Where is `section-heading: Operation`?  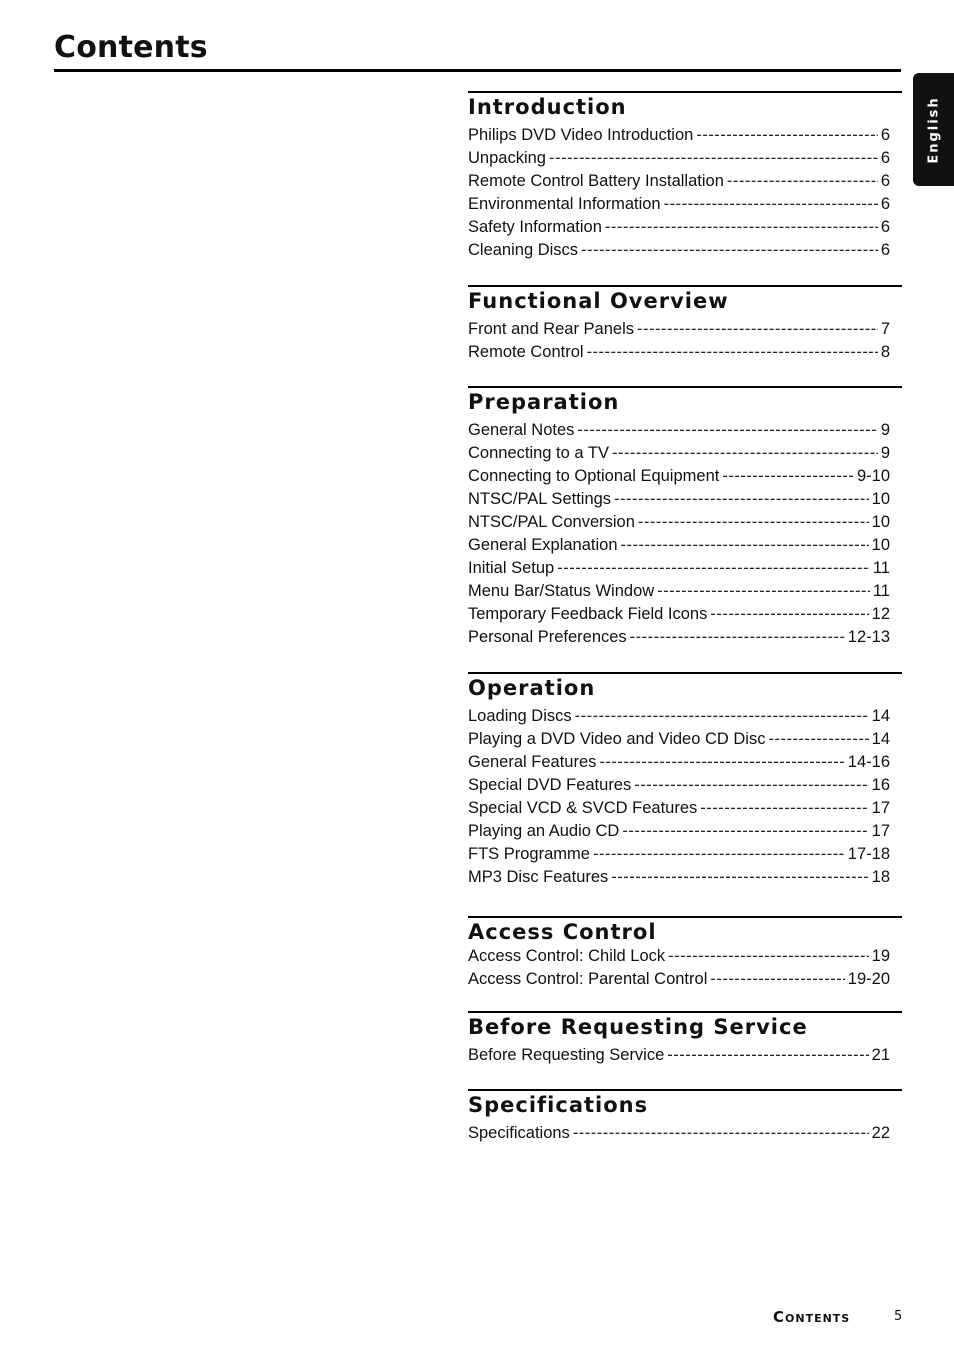 section-heading: Operation is located at coordinates (532, 687).